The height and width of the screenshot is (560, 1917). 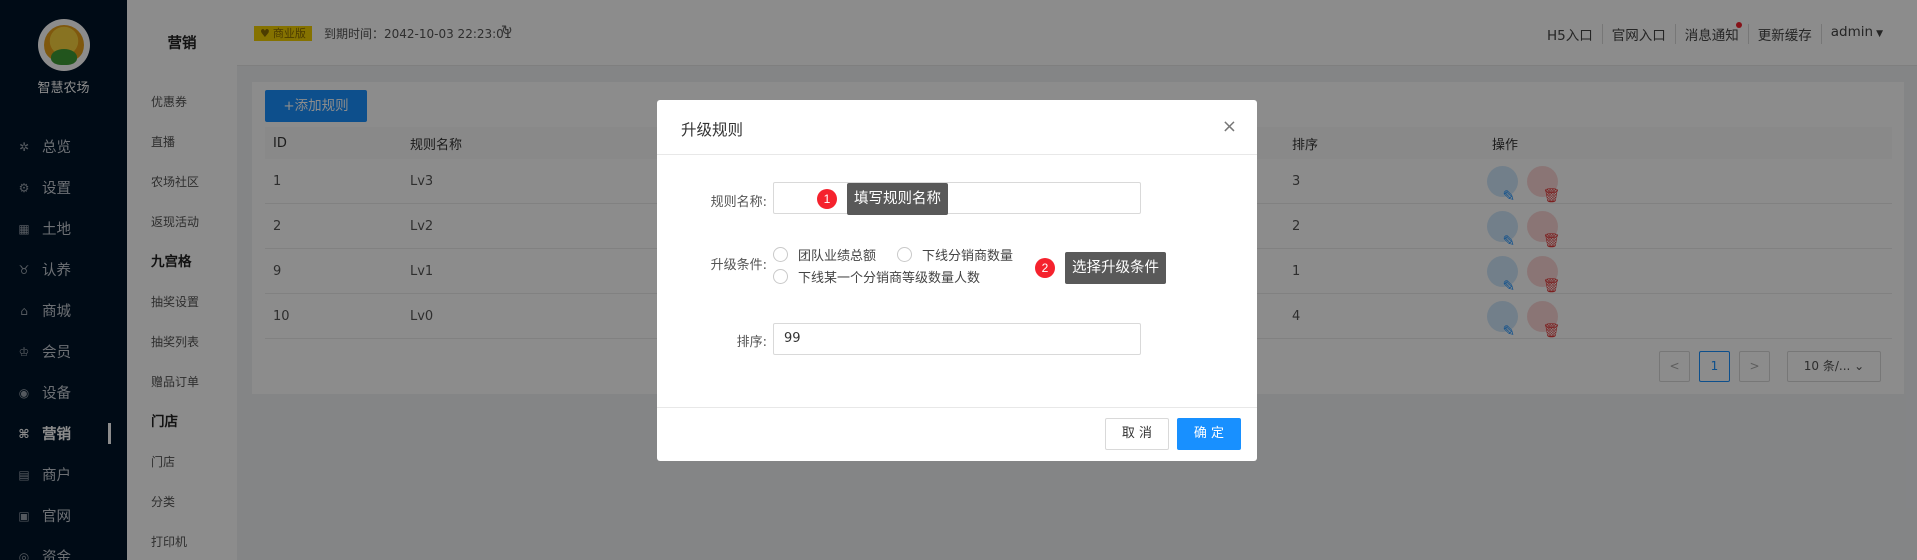 What do you see at coordinates (1229, 126) in the screenshot?
I see `close-icon: ×` at bounding box center [1229, 126].